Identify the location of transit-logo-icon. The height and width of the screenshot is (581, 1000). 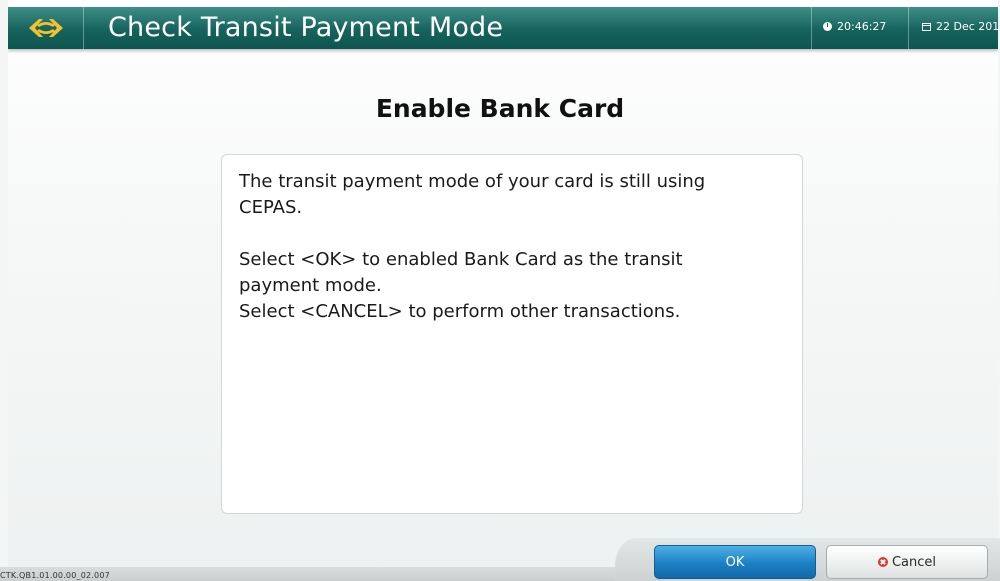
(45, 28).